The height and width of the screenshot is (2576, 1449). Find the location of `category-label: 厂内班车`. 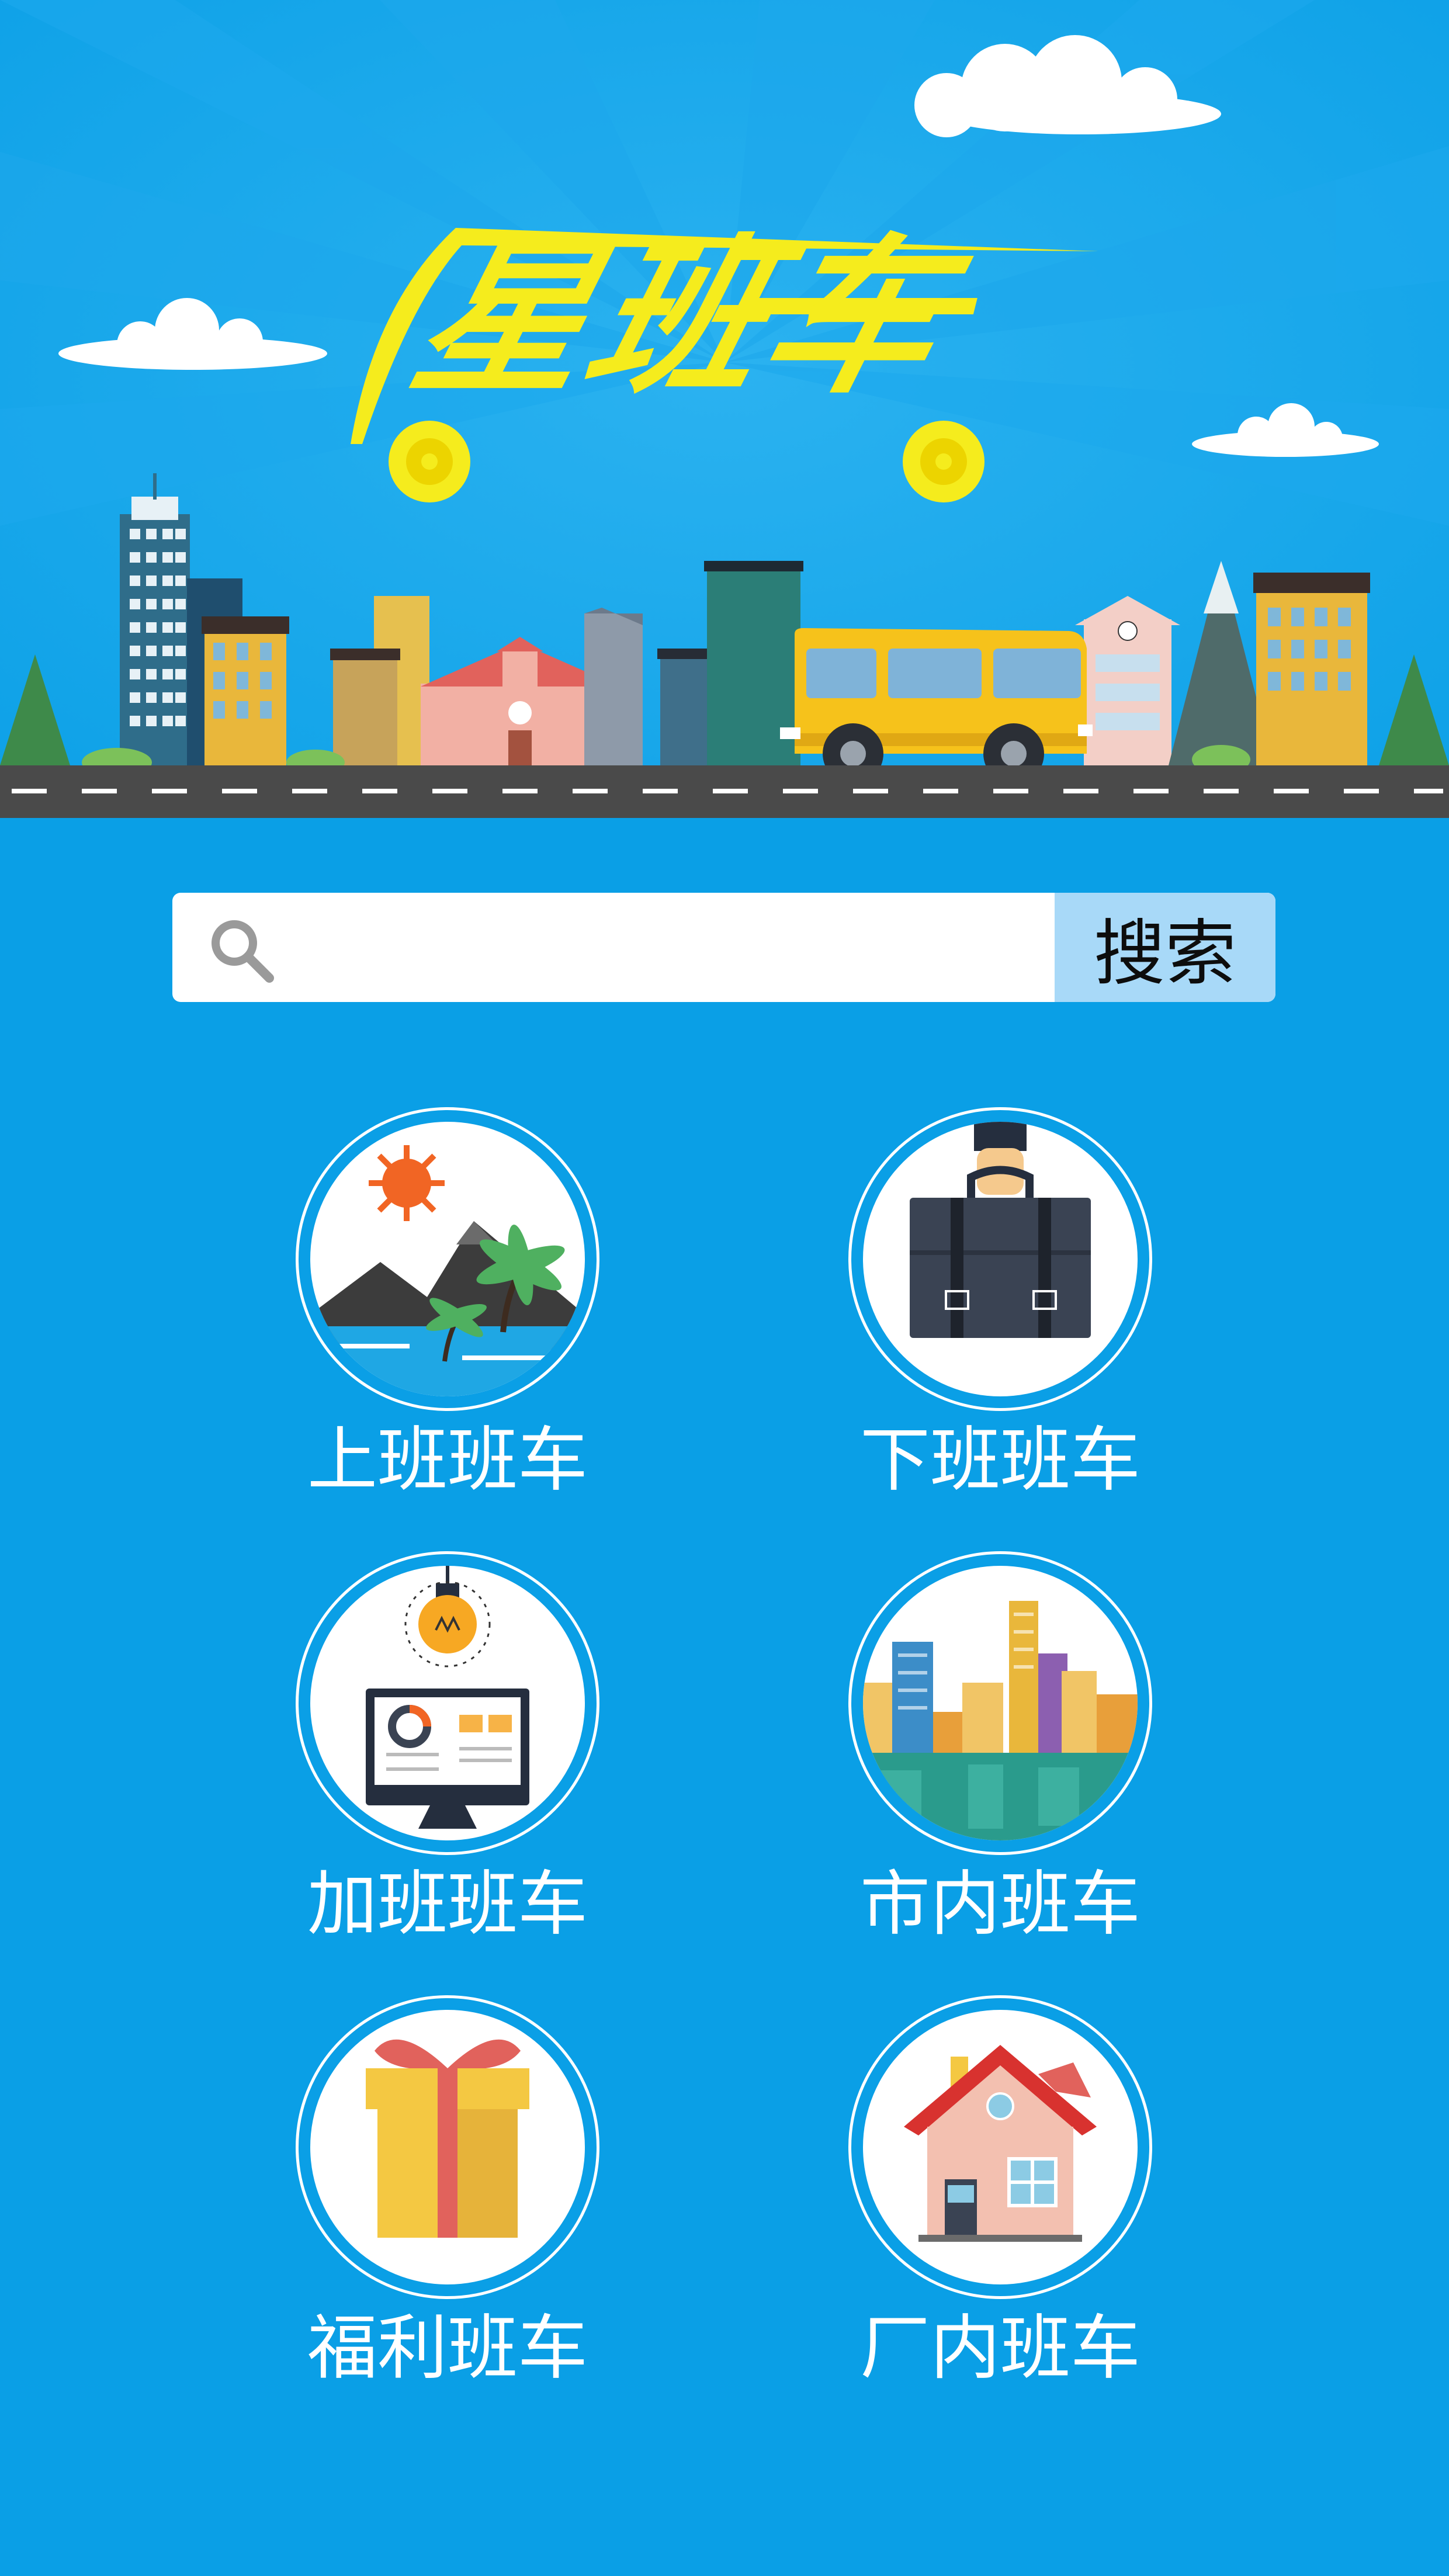

category-label: 厂内班车 is located at coordinates (1000, 2348).